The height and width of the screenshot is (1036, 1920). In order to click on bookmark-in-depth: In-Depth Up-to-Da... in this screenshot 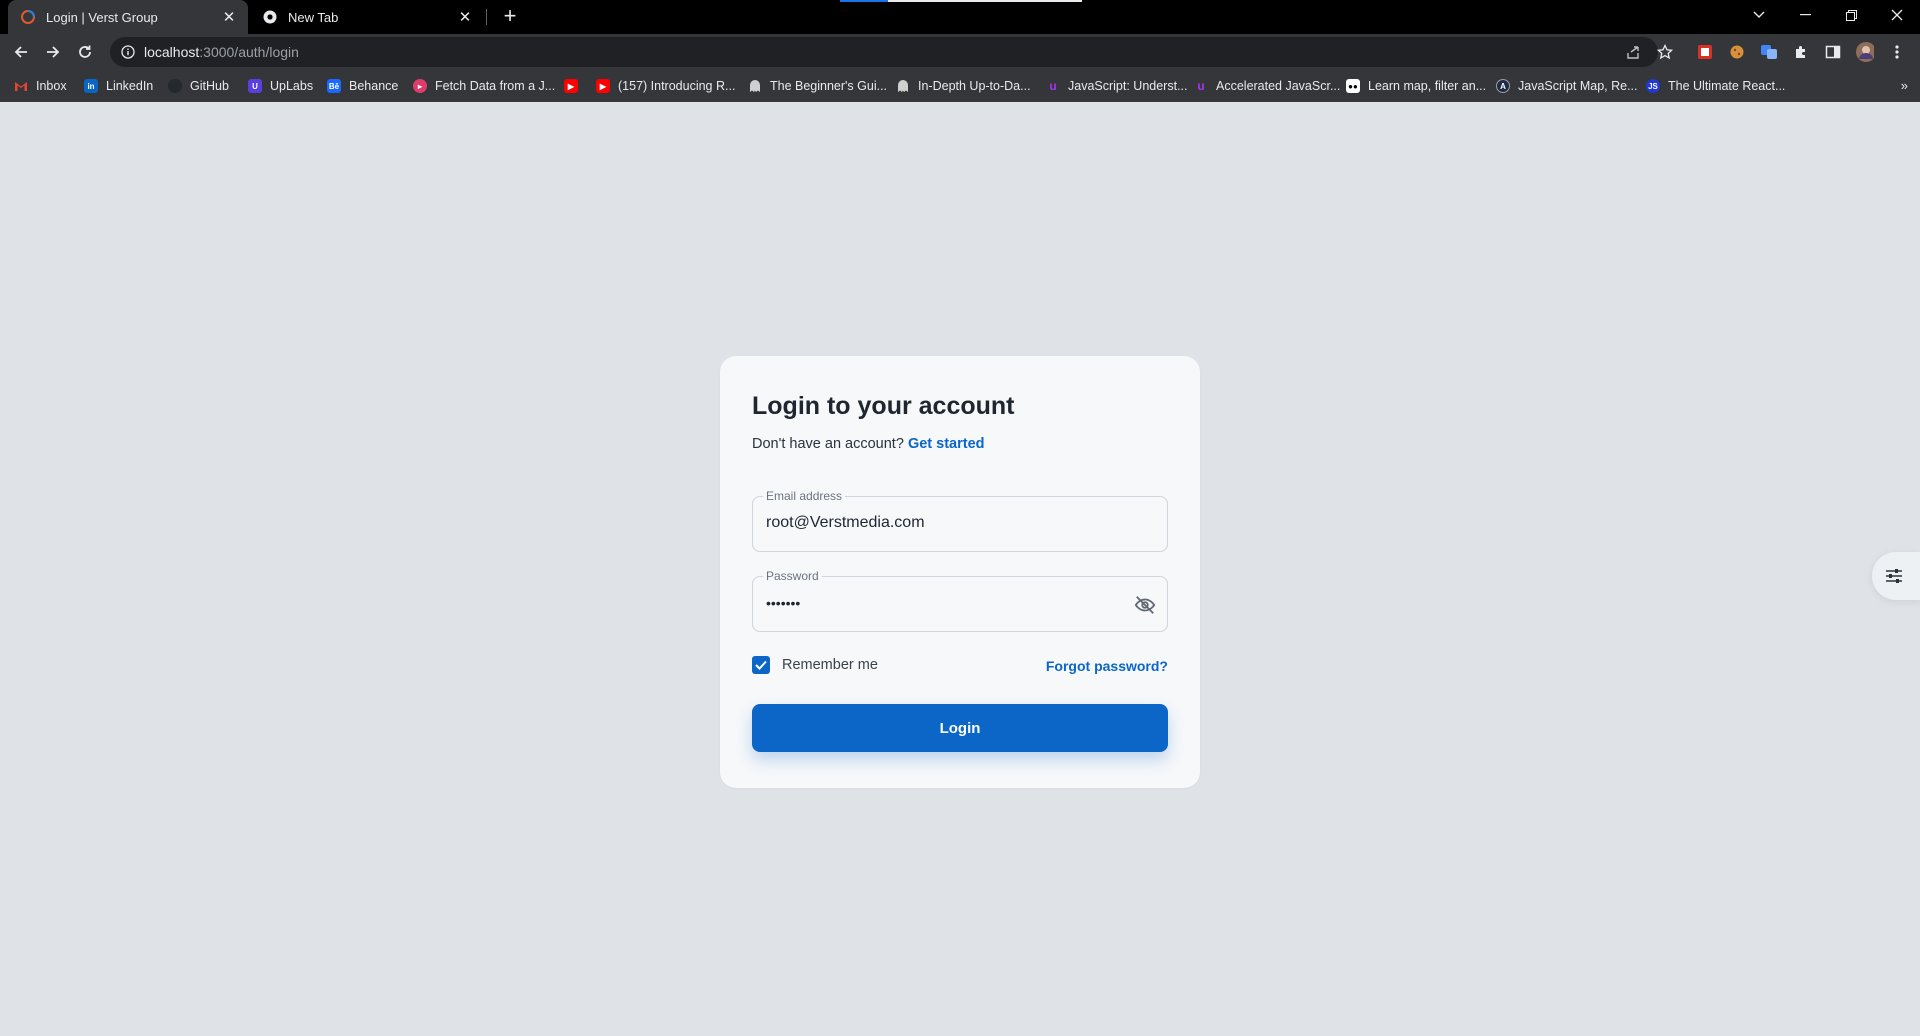, I will do `click(963, 86)`.